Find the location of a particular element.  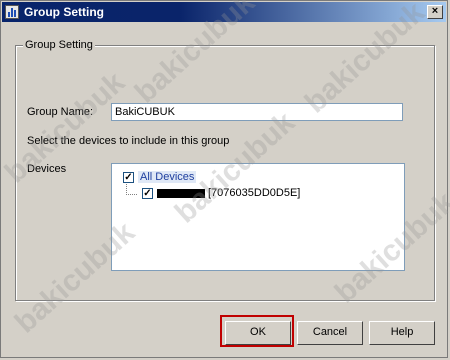

title-bar: Group Setting × is located at coordinates (224, 12).